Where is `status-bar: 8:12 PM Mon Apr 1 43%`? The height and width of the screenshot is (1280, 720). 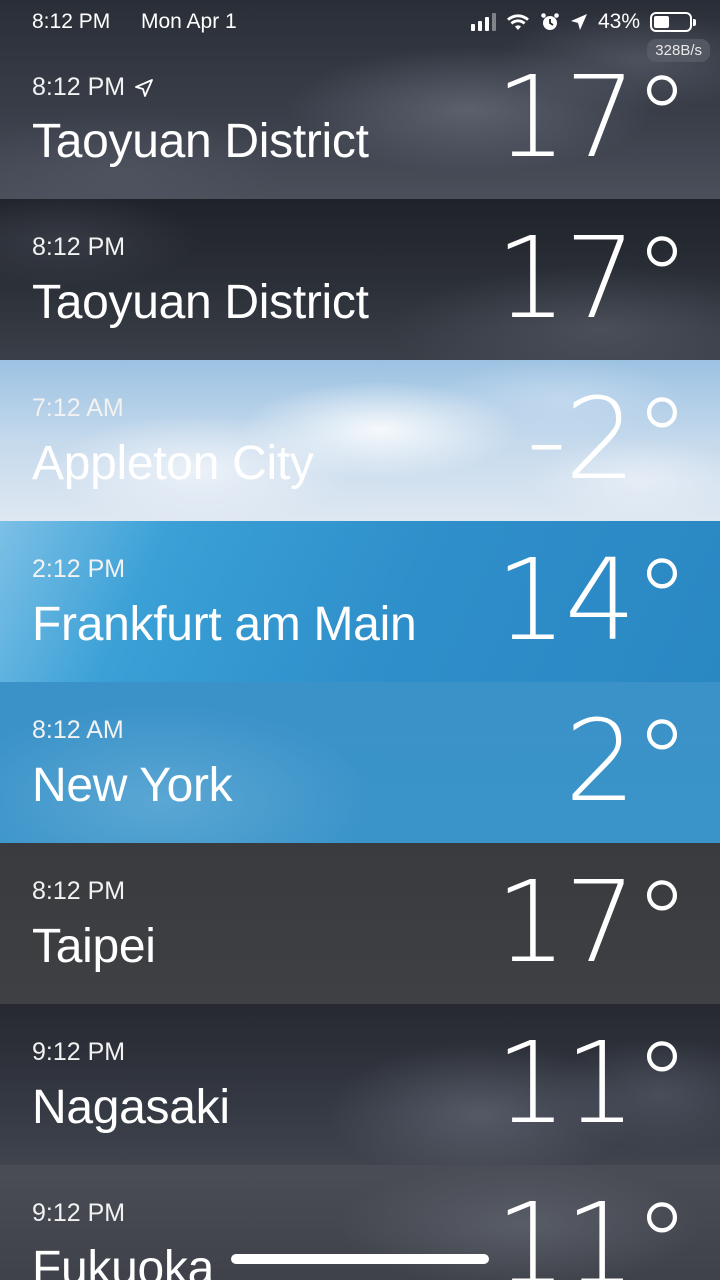
status-bar: 8:12 PM Mon Apr 1 43% is located at coordinates (360, 20).